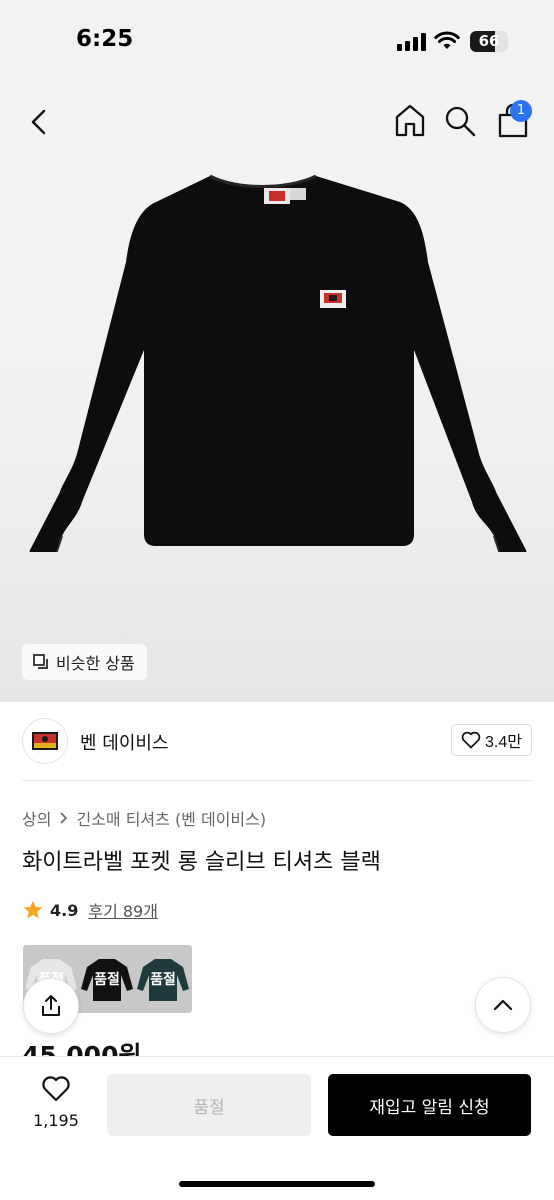 The image size is (554, 1200). I want to click on wishlist-button: 1,195, so click(56, 1107).